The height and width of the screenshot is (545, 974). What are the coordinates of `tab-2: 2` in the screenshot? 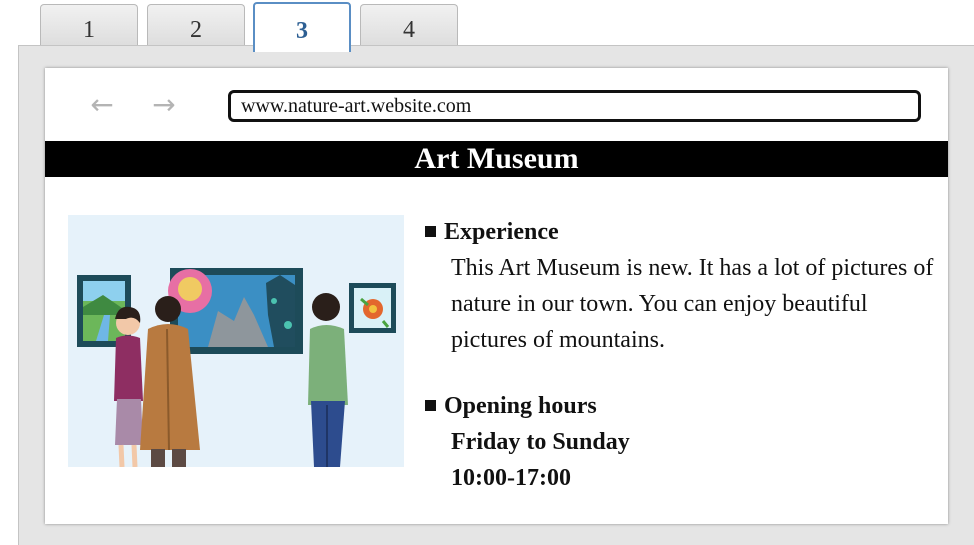 It's located at (196, 26).